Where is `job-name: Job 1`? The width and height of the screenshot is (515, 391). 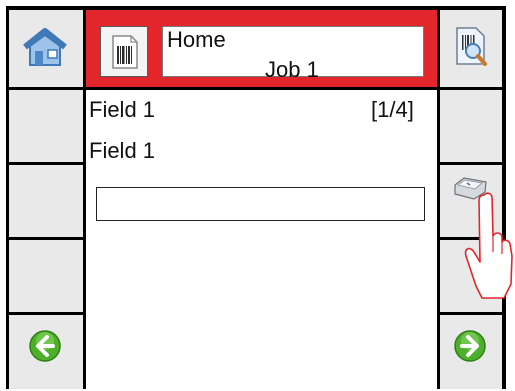
job-name: Job 1 is located at coordinates (292, 69).